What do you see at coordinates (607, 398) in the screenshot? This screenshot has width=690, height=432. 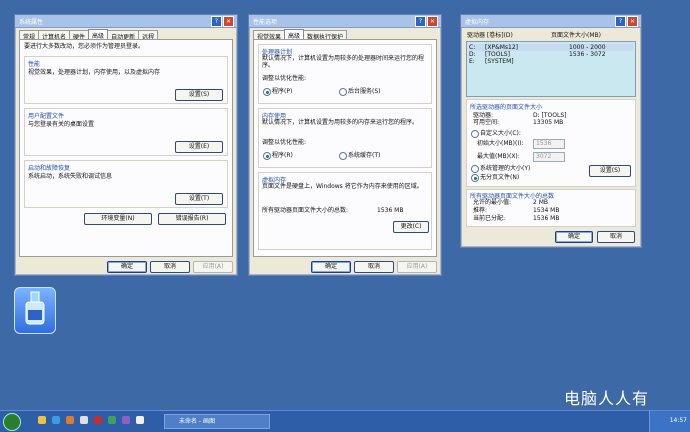 I see `watermark-text: 电脑人人有` at bounding box center [607, 398].